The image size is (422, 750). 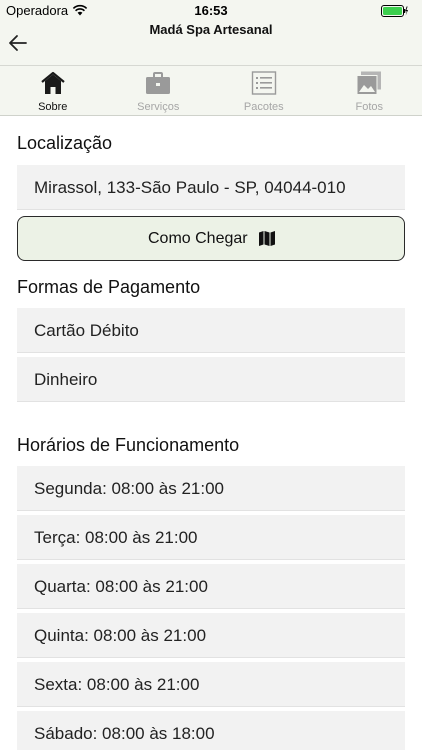 I want to click on tab-label: Sobre, so click(x=53, y=107).